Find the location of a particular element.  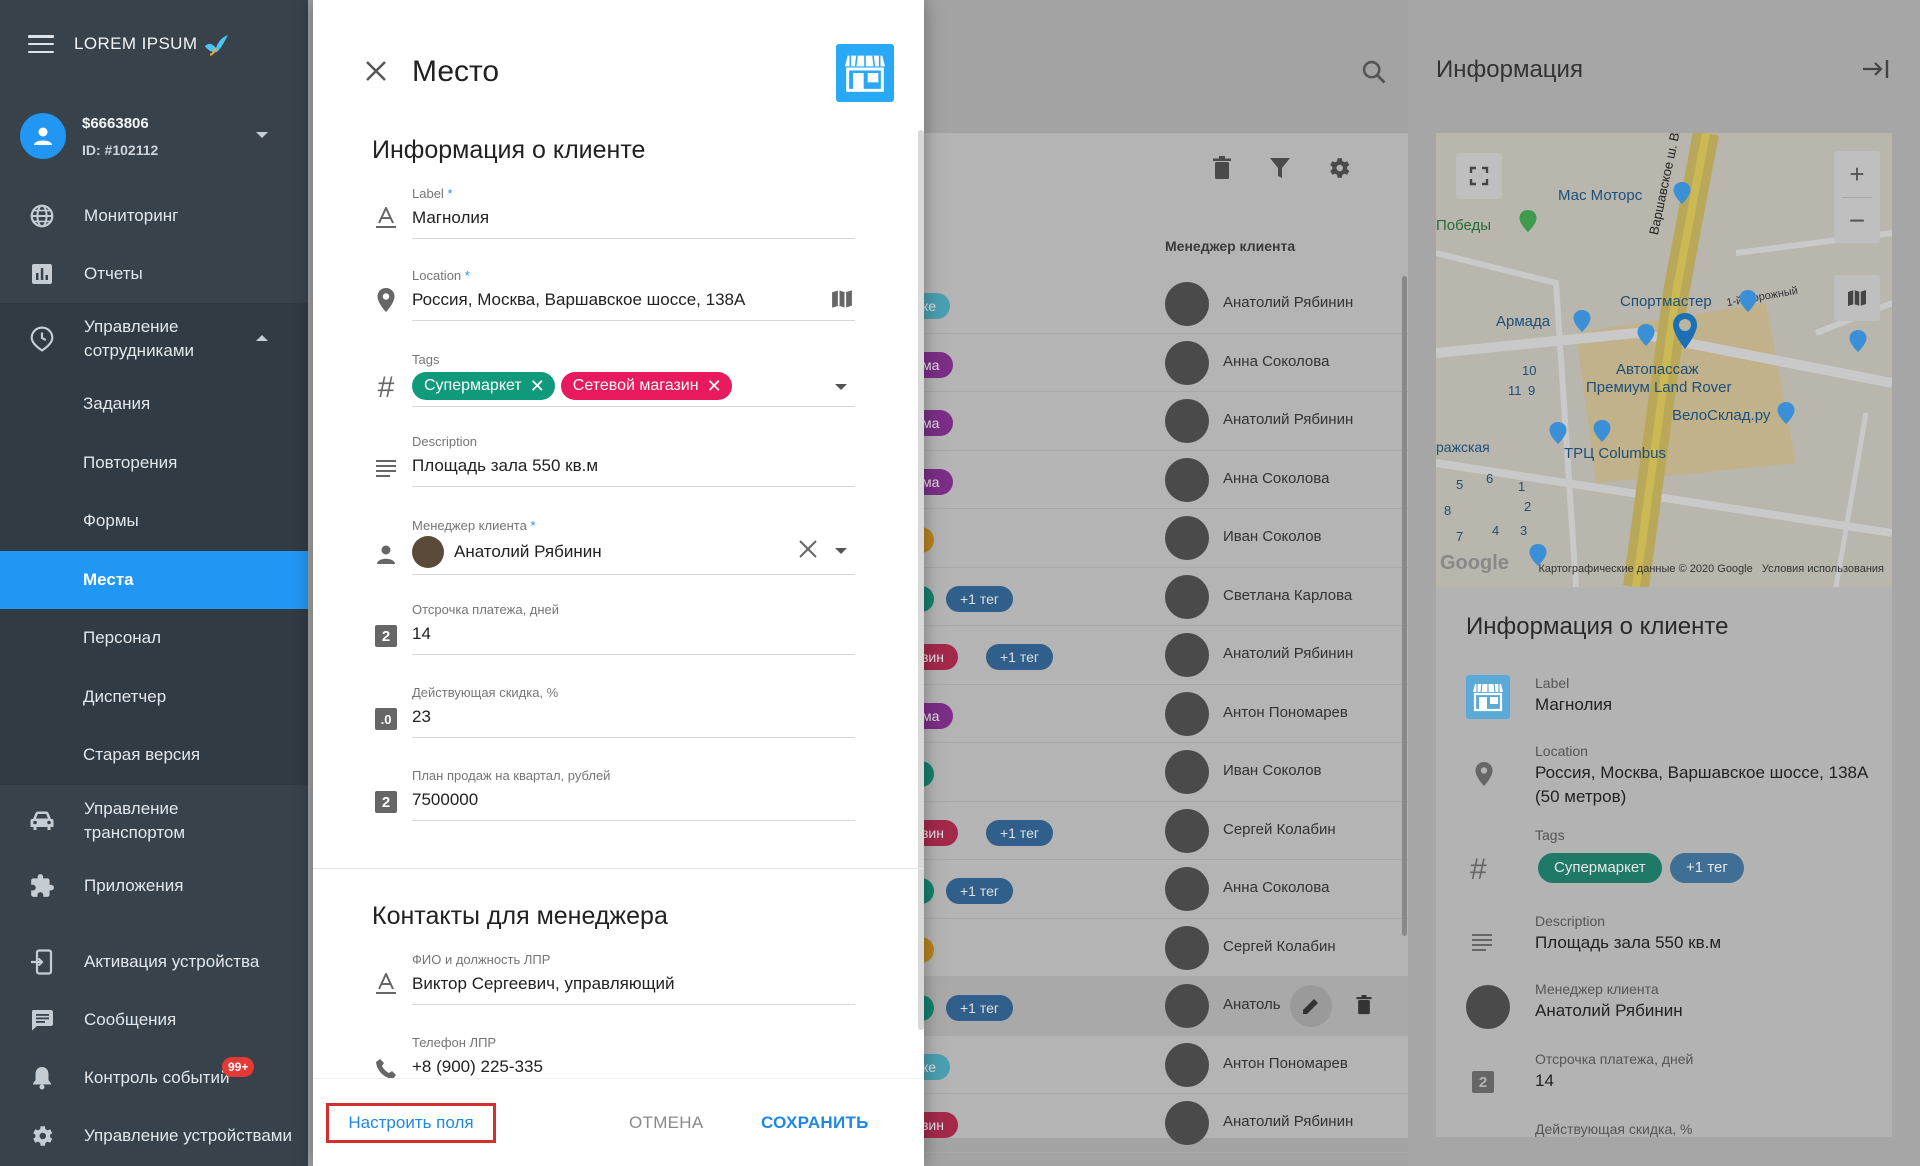

label-field: Label * Магнолия is located at coordinates (613, 221).